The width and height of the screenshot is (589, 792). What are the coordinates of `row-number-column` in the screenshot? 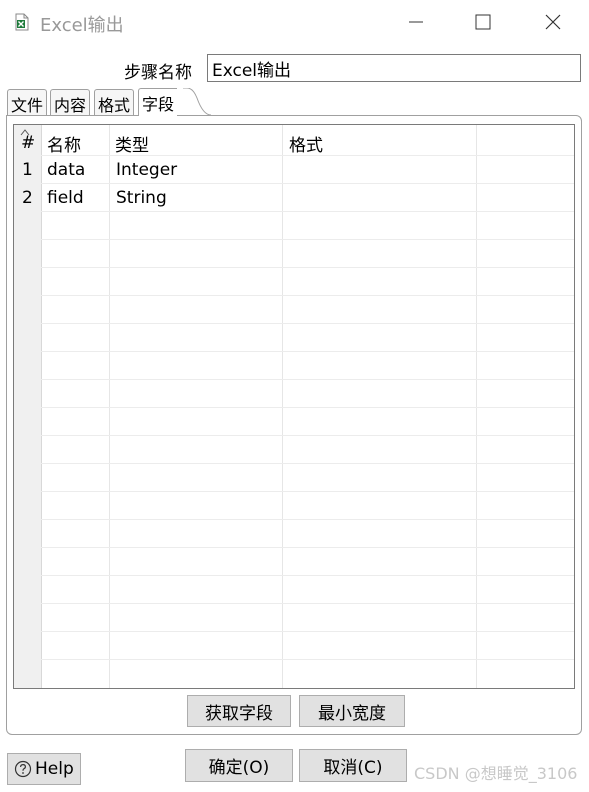 It's located at (28, 406).